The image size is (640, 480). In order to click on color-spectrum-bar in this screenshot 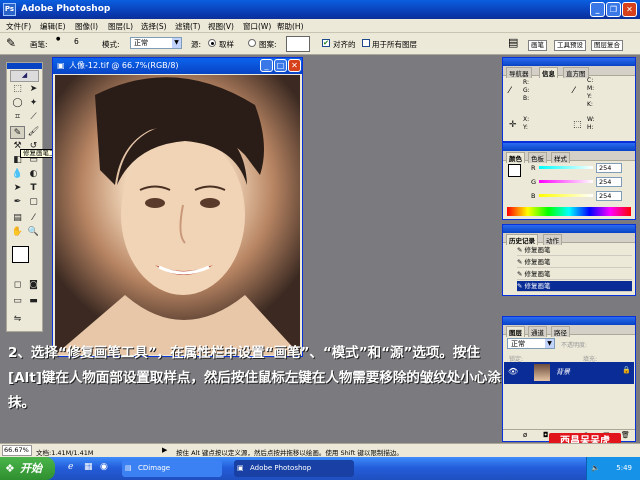, I will do `click(569, 211)`.